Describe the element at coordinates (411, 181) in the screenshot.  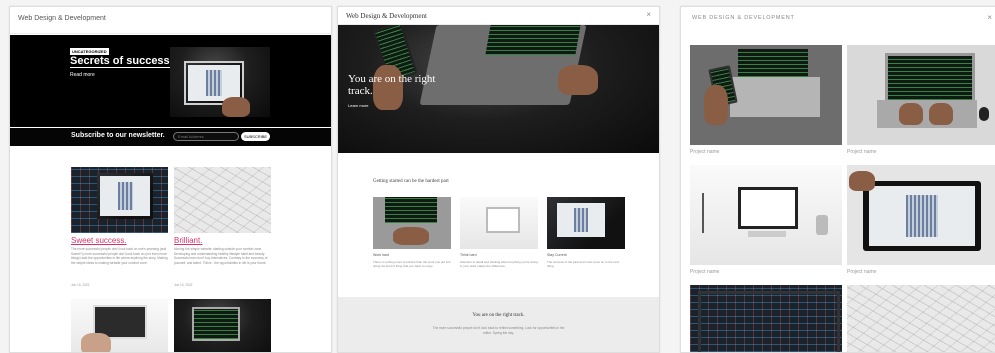
I see `section-subheading: Getting started can be the hardest part` at that location.